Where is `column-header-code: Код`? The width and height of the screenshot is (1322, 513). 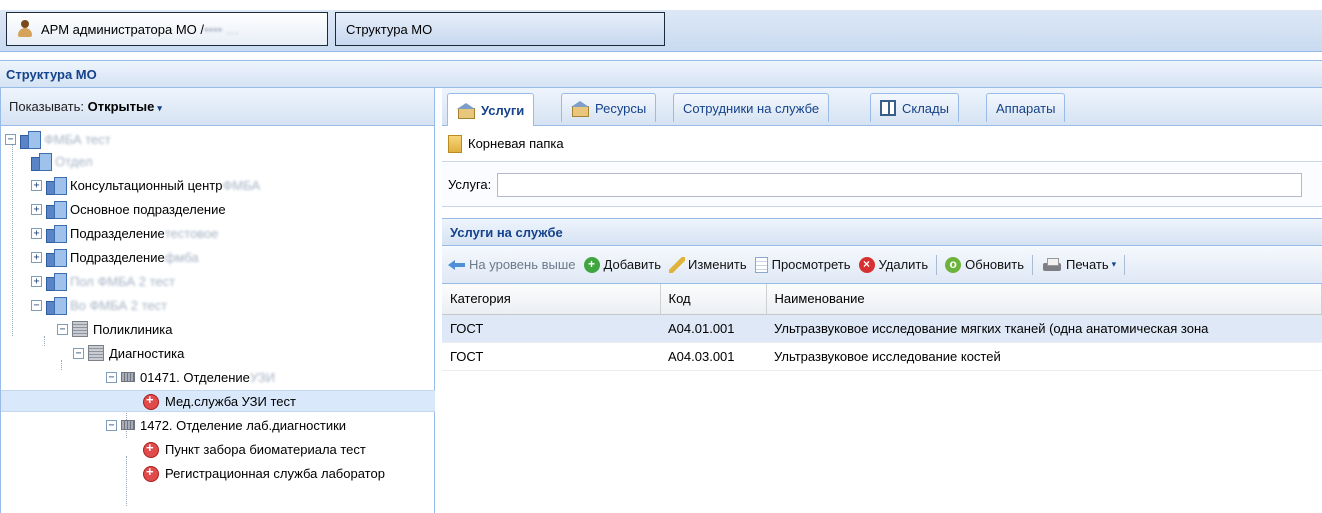
column-header-code: Код is located at coordinates (713, 299).